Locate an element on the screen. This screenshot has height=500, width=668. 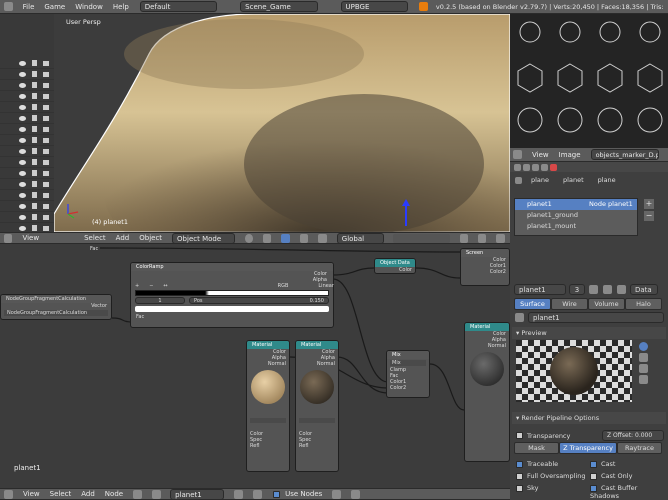
node-material-field: planet1 is located at coordinates (197, 494).